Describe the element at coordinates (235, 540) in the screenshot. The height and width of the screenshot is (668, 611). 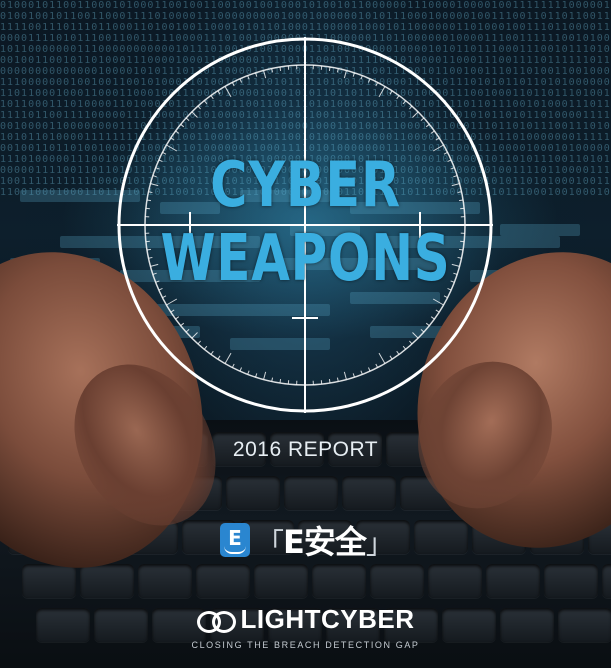
I see `e-book-icon: E` at that location.